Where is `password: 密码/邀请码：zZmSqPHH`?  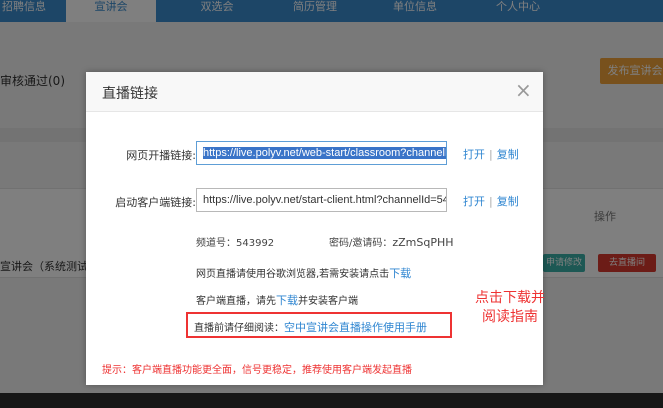 password: 密码/邀请码：zZmSqPHH is located at coordinates (391, 241).